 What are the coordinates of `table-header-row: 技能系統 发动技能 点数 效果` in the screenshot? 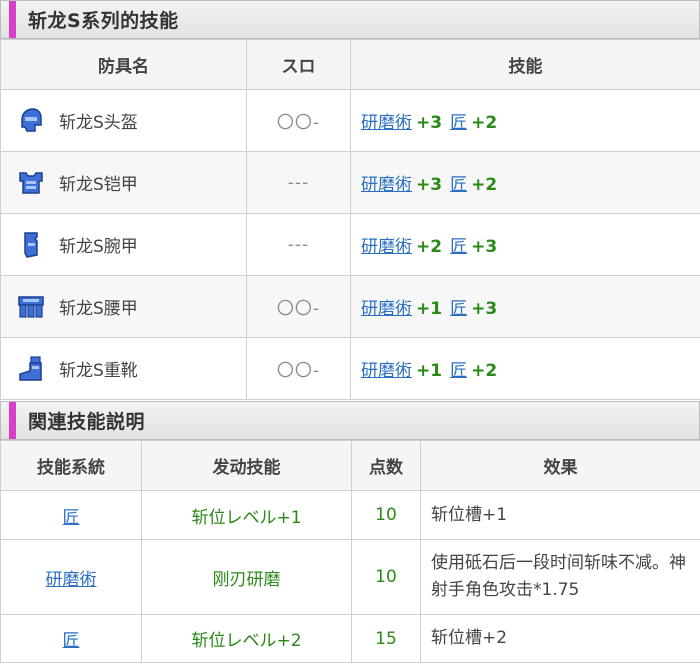 It's located at (350, 465).